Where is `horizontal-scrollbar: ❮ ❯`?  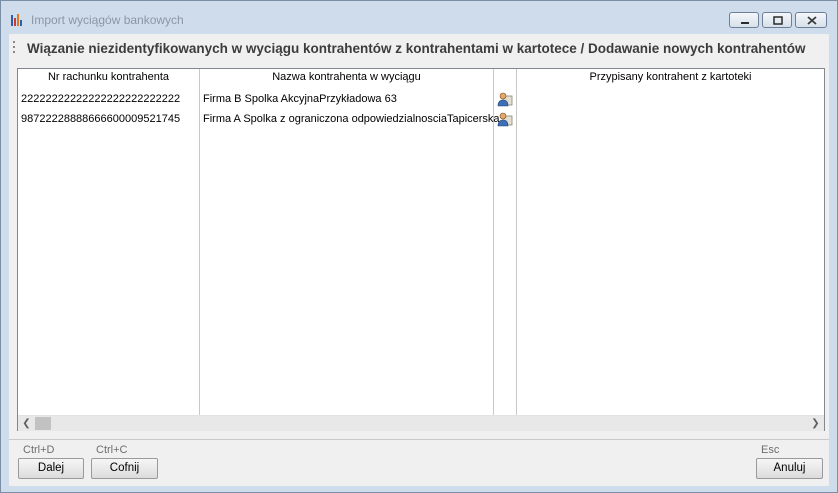
horizontal-scrollbar: ❮ ❯ is located at coordinates (421, 423).